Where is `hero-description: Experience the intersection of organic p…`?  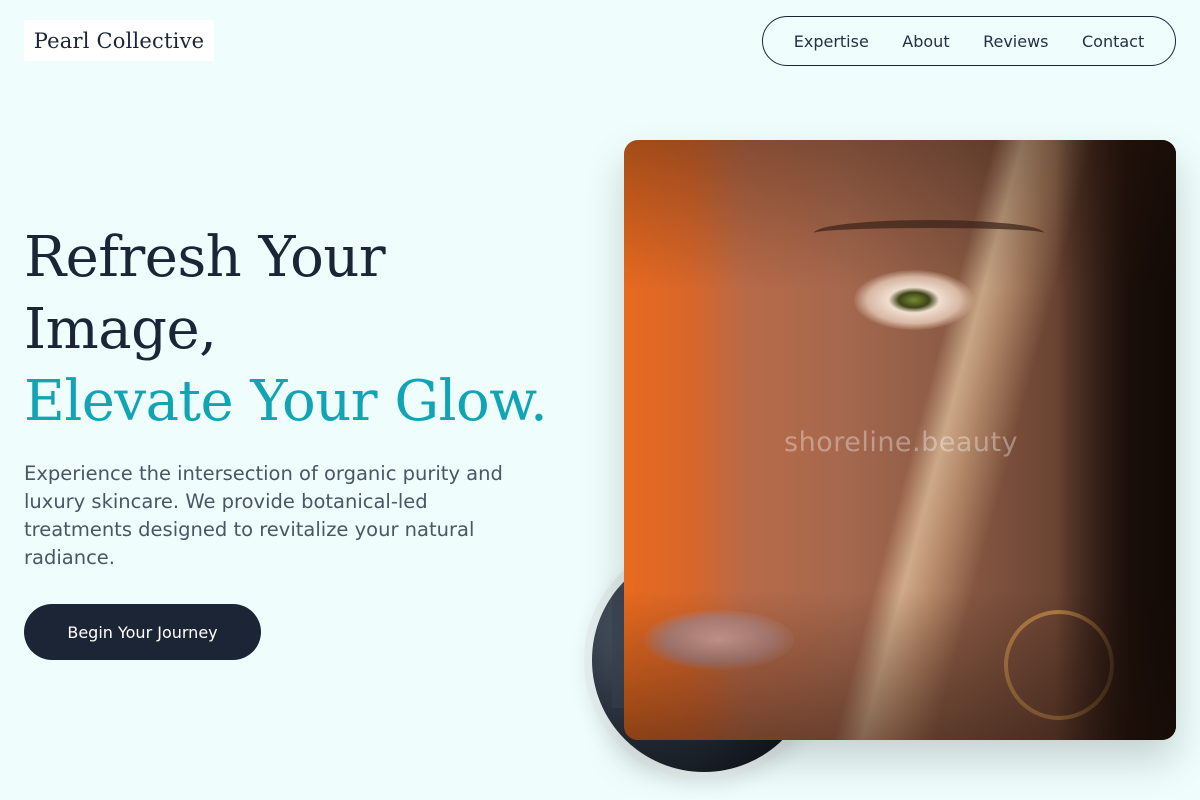 hero-description: Experience the intersection of organic p… is located at coordinates (263, 515).